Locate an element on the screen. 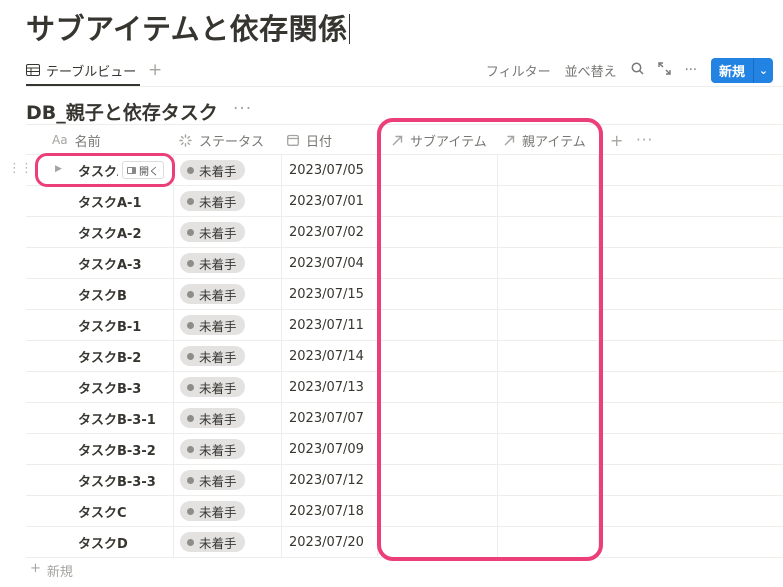 This screenshot has width=783, height=587. chevron-down-icon: ⌄ is located at coordinates (763, 70).